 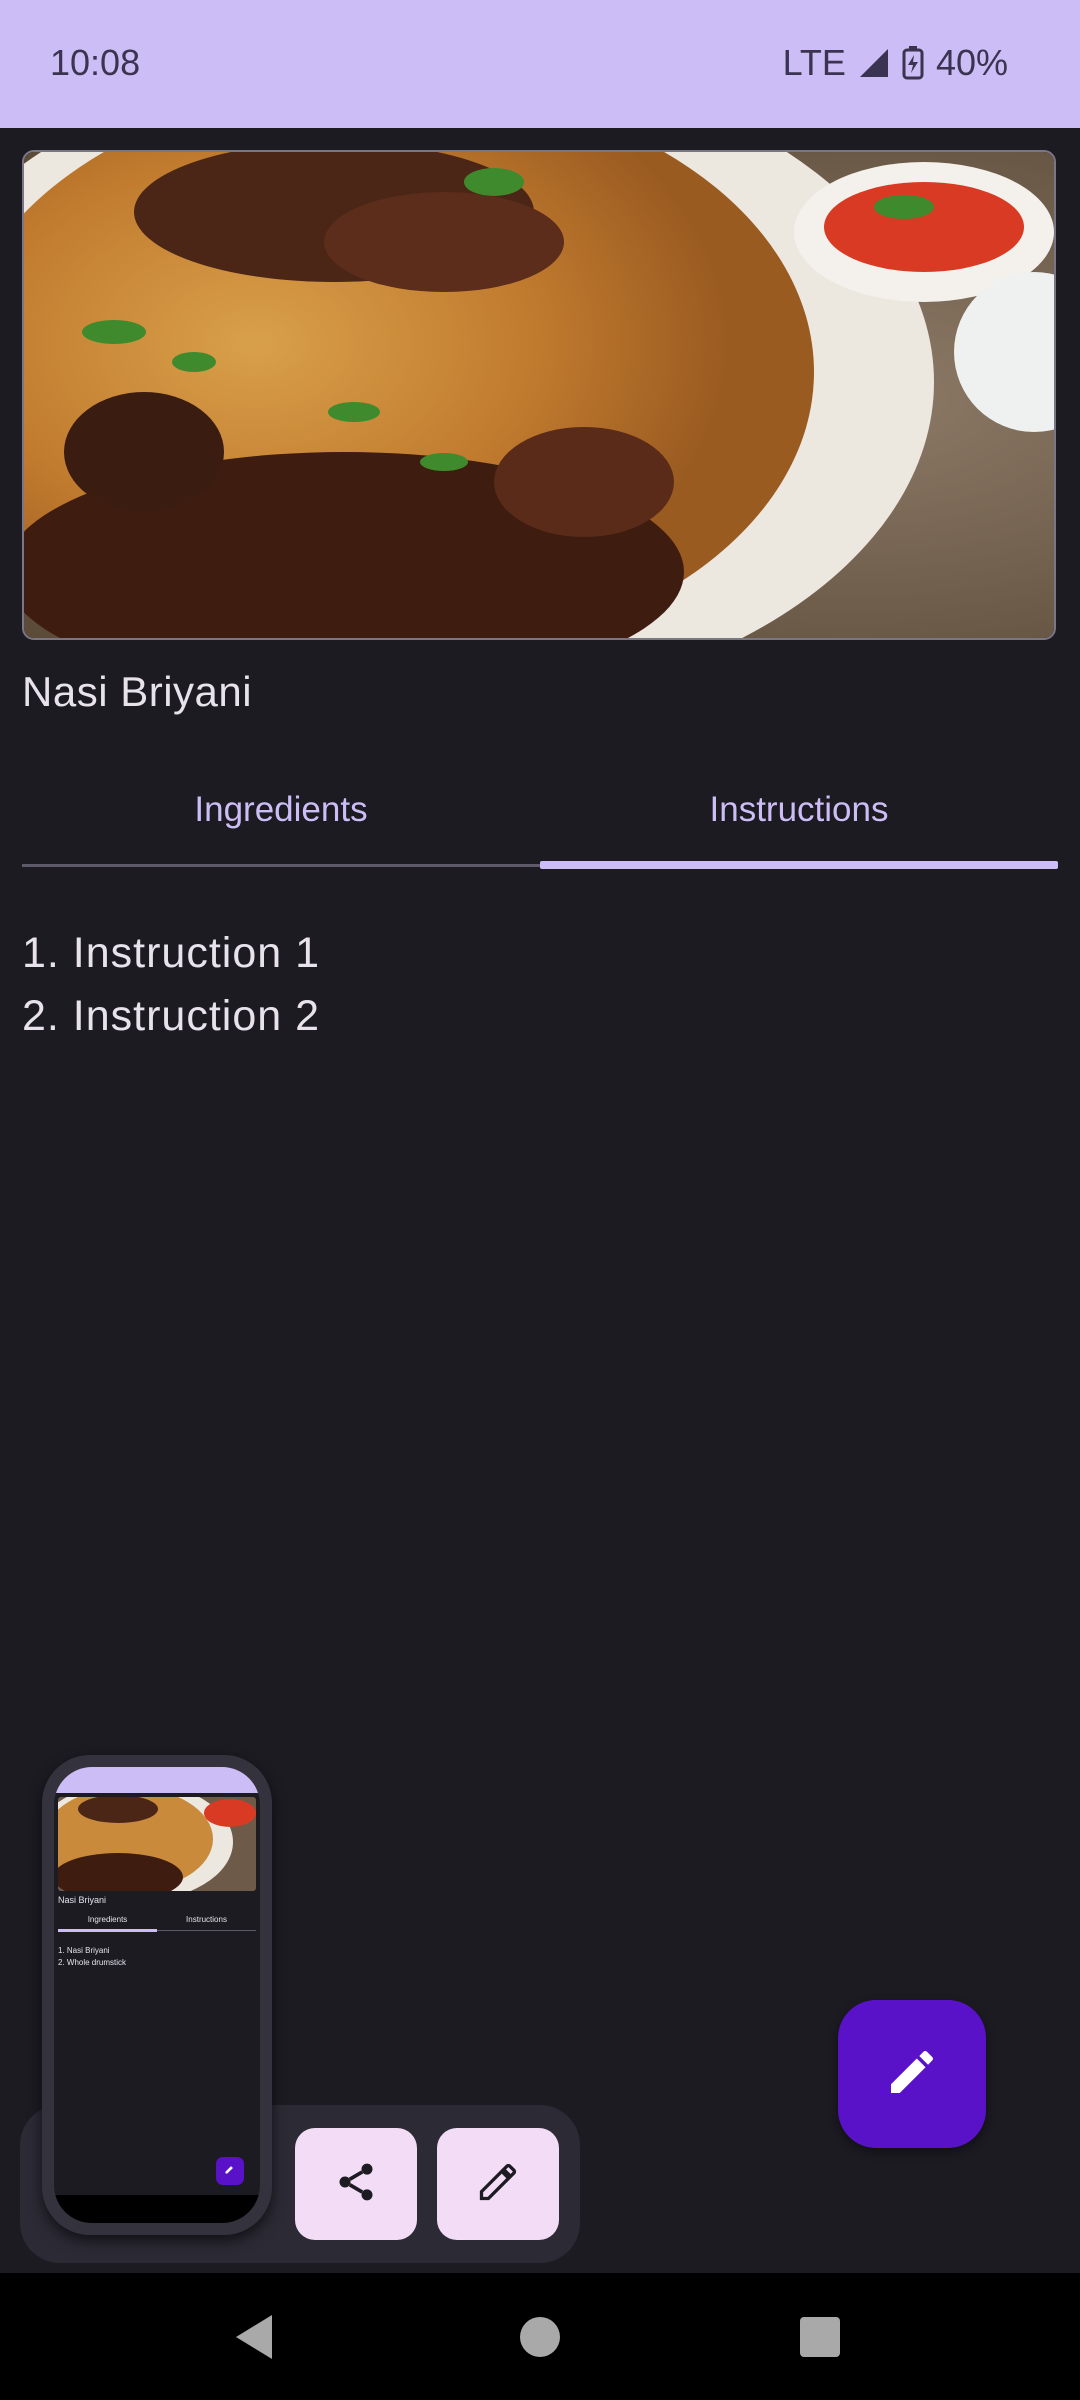 I want to click on battery-icon, so click(x=913, y=63).